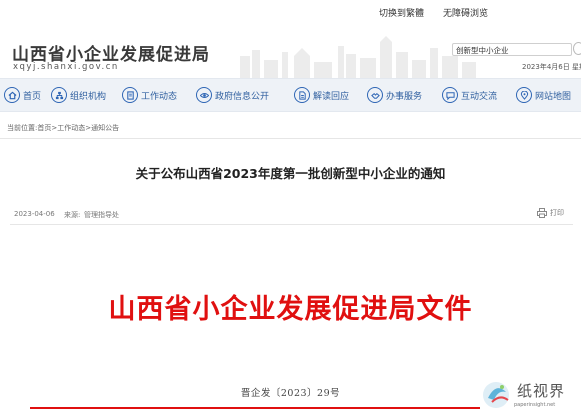 The image size is (581, 415). Describe the element at coordinates (450, 95) in the screenshot. I see `chat-icon` at that location.